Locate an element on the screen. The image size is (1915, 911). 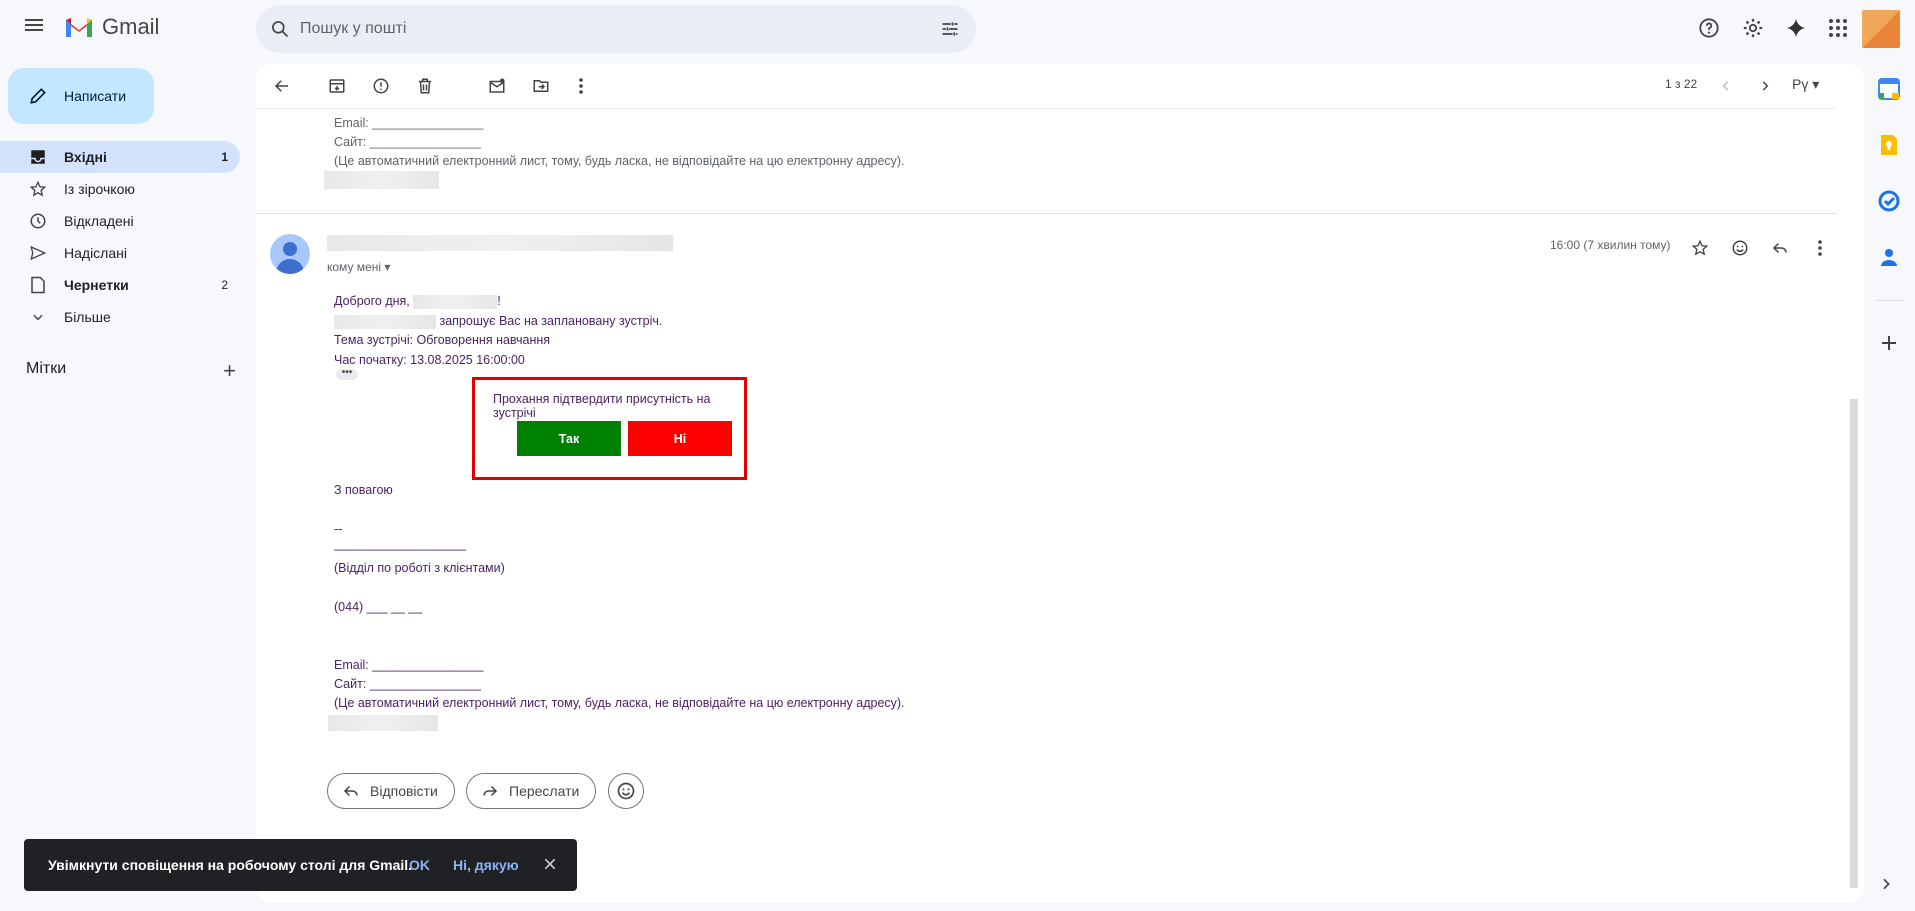
toolbar-divider is located at coordinates (1046, 108).